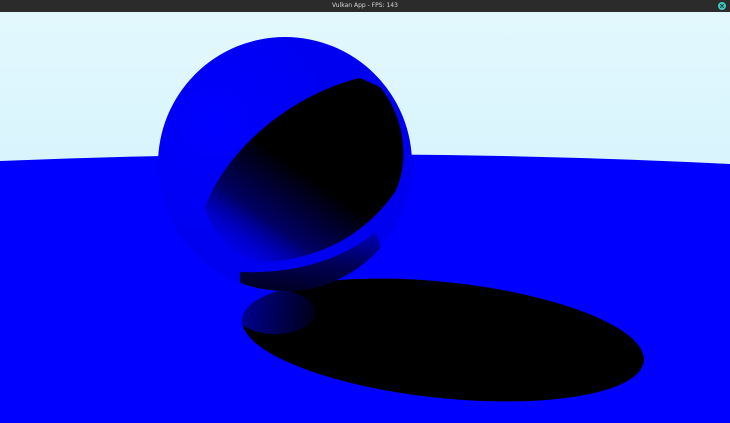 This screenshot has height=423, width=730. I want to click on close-button, so click(722, 6).